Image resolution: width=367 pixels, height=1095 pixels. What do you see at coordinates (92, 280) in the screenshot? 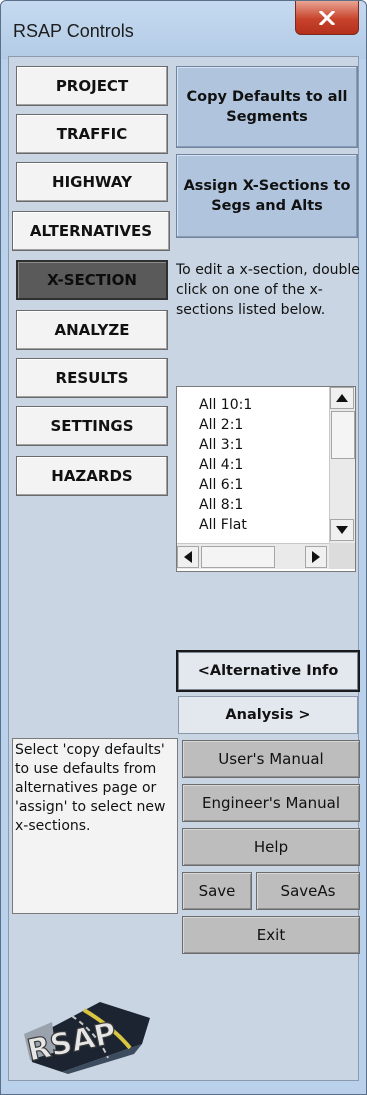
I see `nav-xsection-button: X-SECTION` at bounding box center [92, 280].